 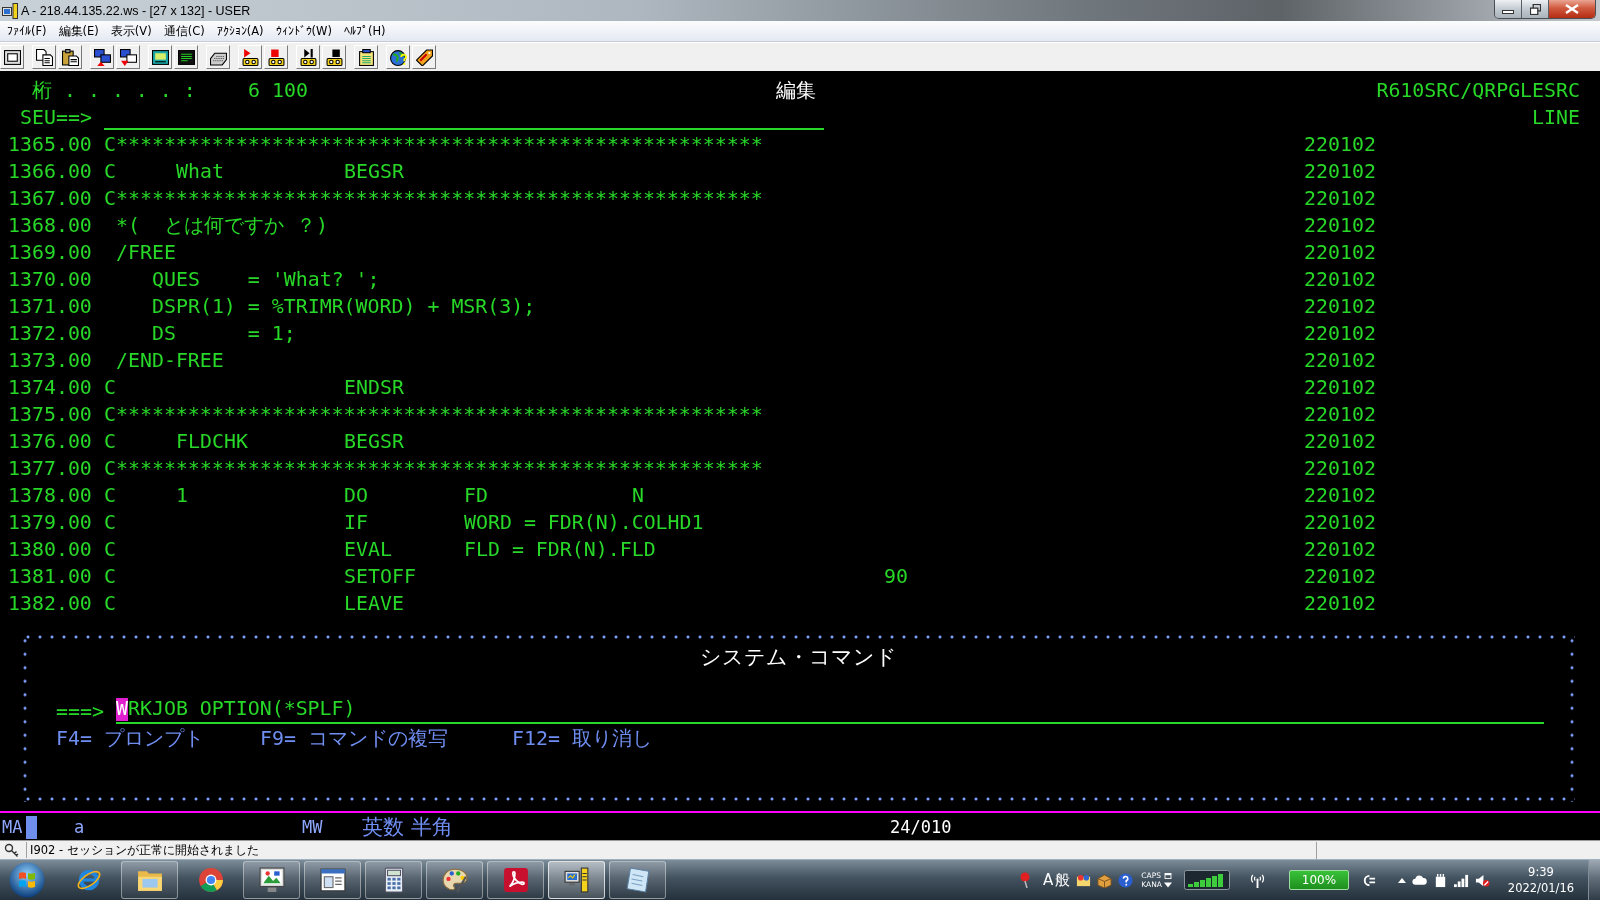 I want to click on code-statement: DS = 1;, so click(x=224, y=333).